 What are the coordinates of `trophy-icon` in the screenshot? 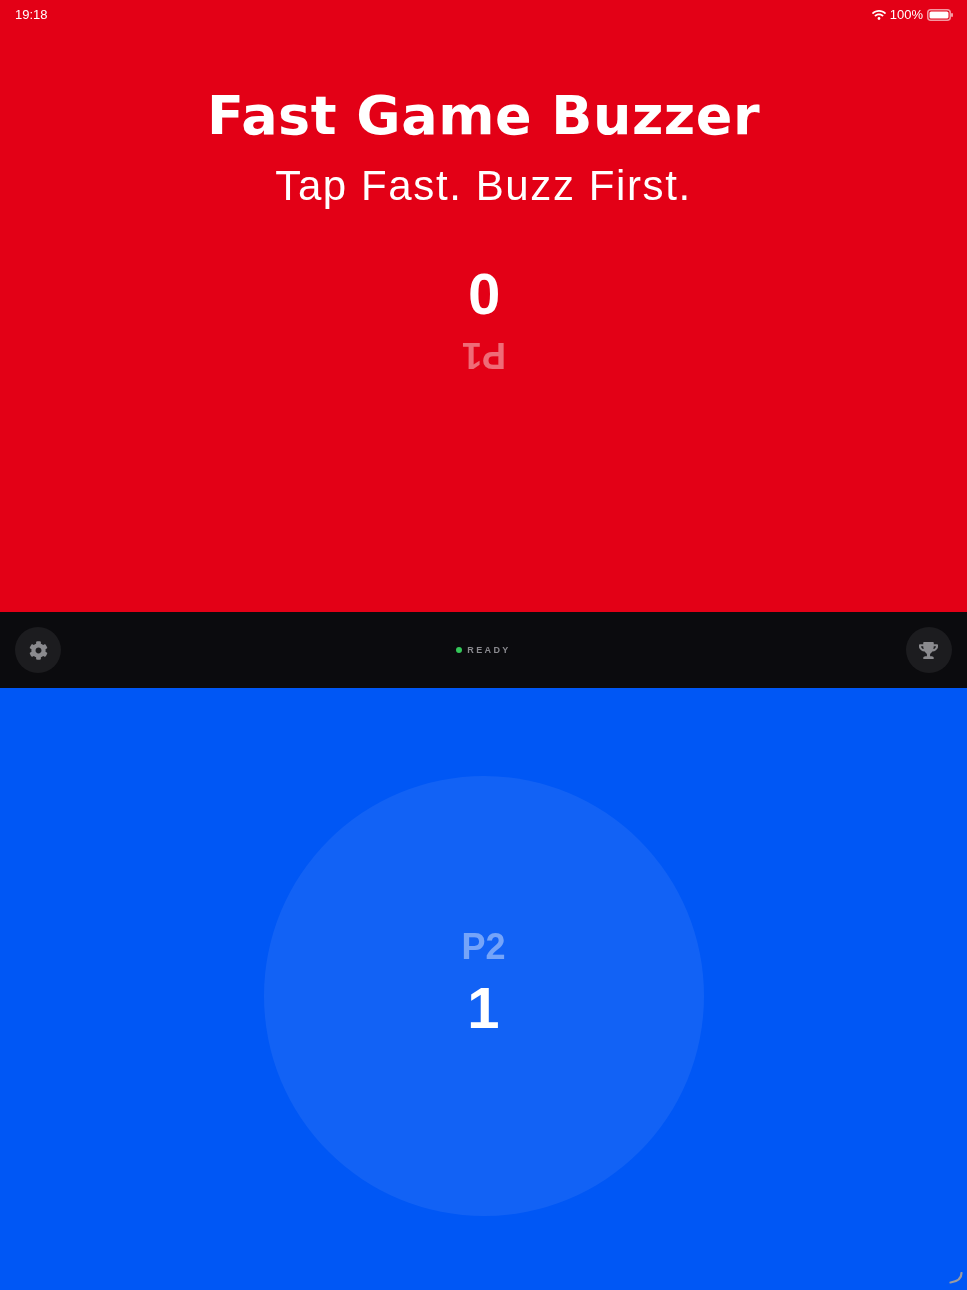 It's located at (929, 650).